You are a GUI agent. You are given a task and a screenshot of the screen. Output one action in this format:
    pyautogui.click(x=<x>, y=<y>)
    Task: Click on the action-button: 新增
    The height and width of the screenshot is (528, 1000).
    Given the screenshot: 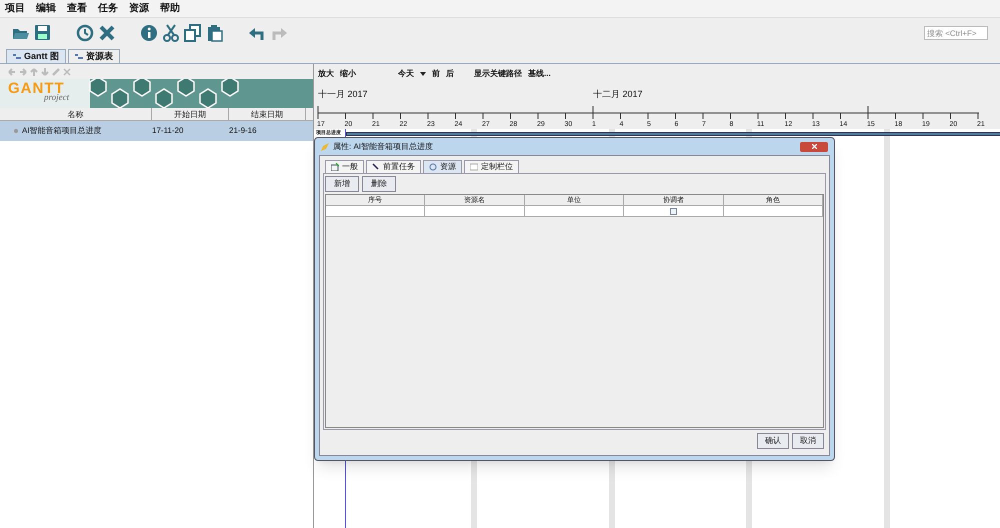 What is the action you would take?
    pyautogui.click(x=342, y=184)
    